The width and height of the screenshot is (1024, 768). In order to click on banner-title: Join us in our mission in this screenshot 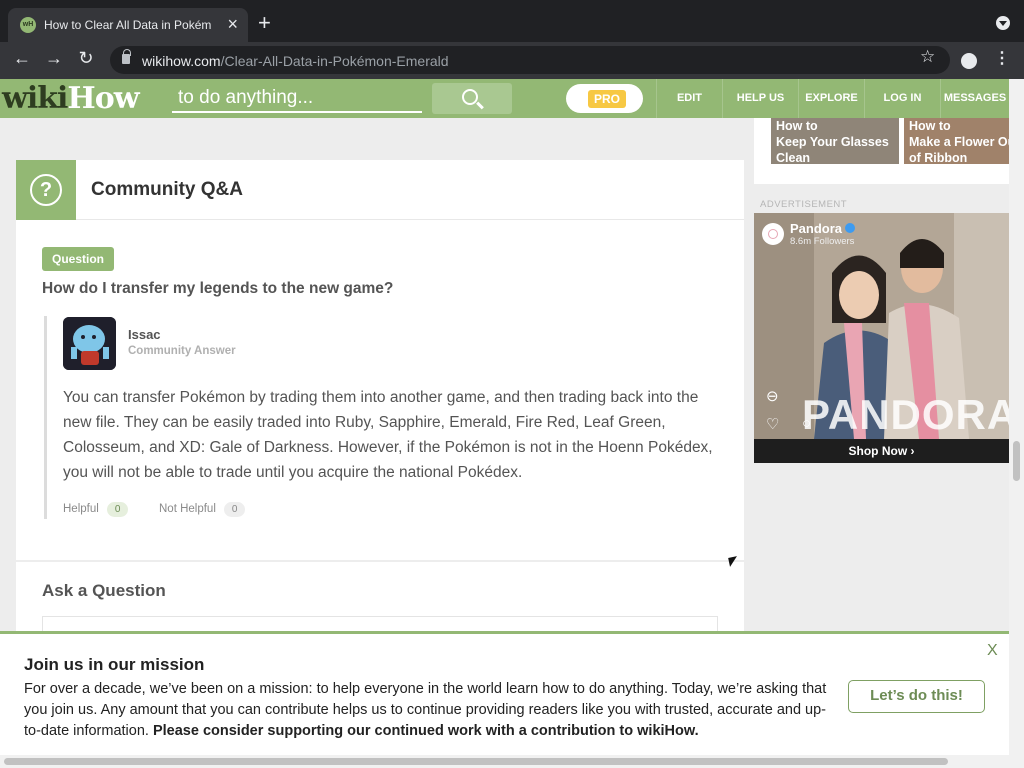, I will do `click(114, 664)`.